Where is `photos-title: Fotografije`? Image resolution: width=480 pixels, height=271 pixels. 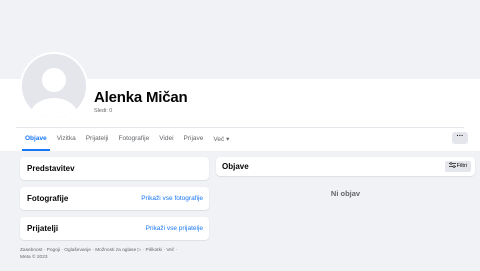
photos-title: Fotografije is located at coordinates (48, 198).